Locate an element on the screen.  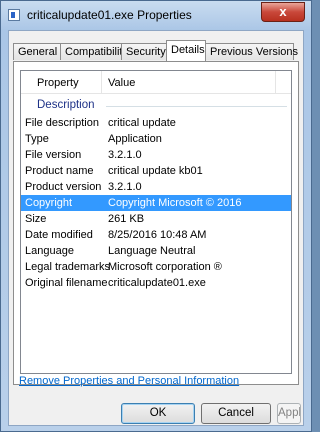
tab-previous-versions: Previous Versions is located at coordinates (251, 51).